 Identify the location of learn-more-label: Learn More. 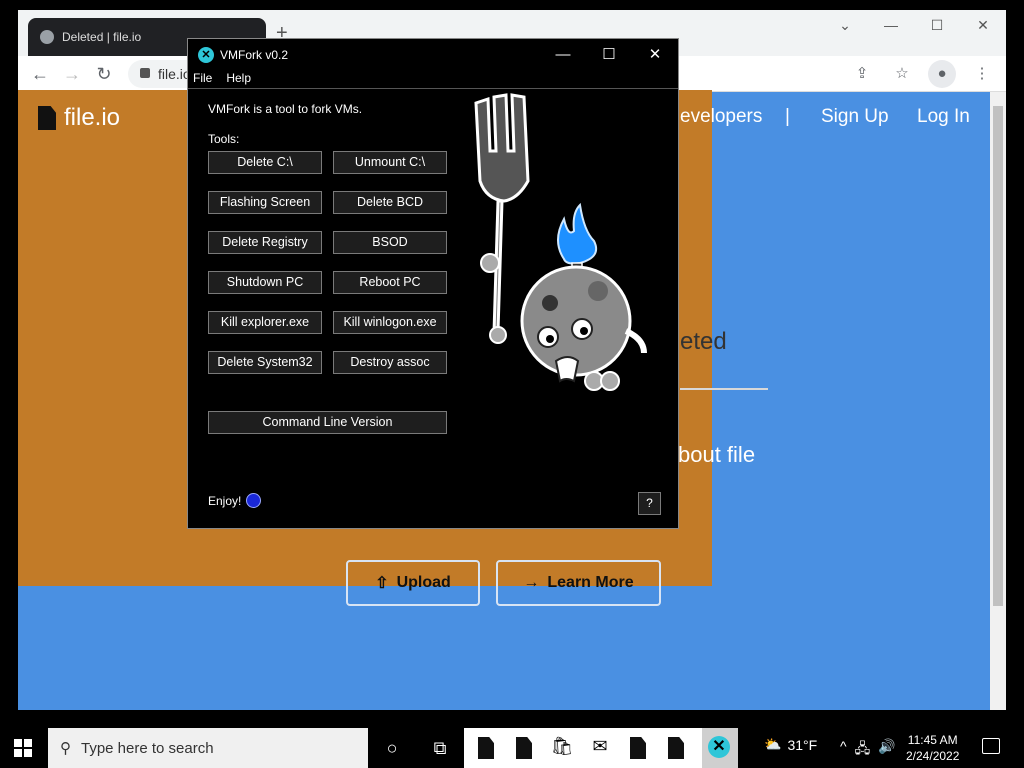
(590, 582).